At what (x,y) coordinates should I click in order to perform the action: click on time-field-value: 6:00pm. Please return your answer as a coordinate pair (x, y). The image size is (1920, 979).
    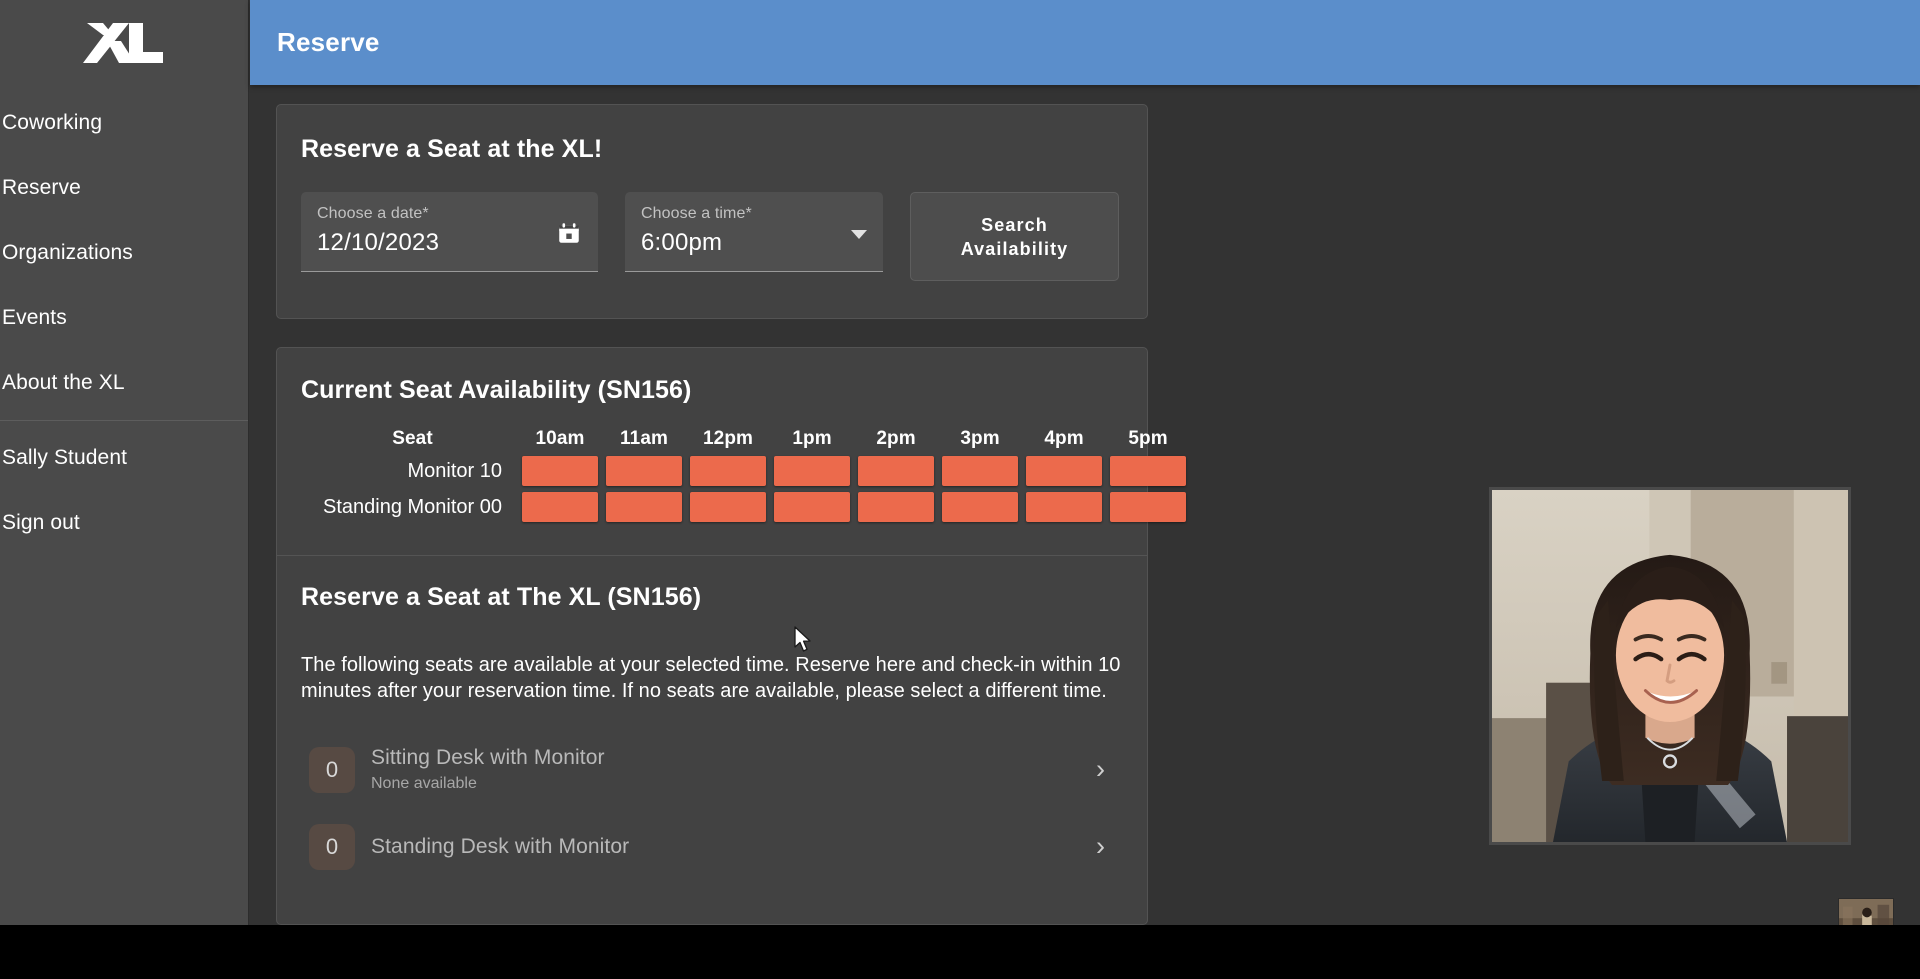
    Looking at the image, I should click on (682, 242).